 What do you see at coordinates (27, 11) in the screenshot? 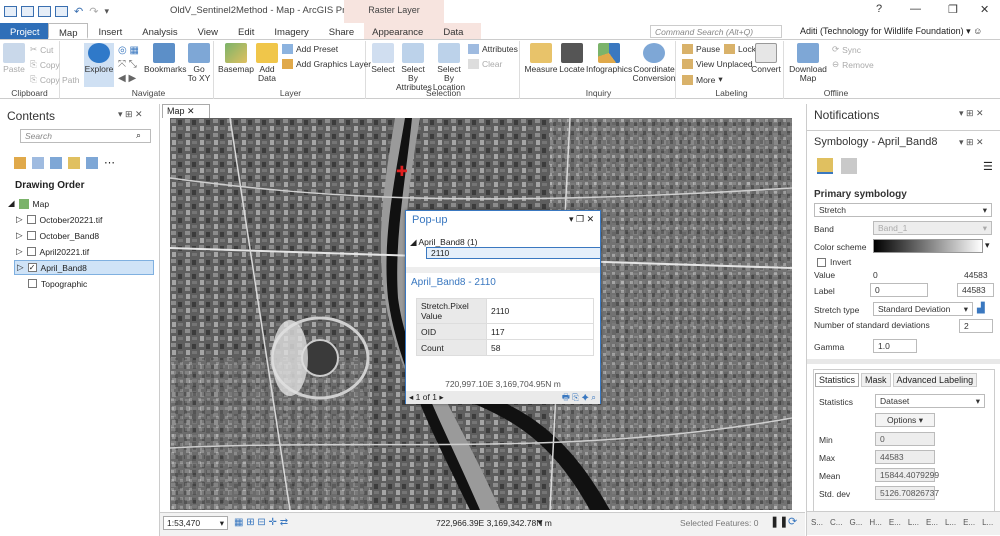
I see `open-project-icon` at bounding box center [27, 11].